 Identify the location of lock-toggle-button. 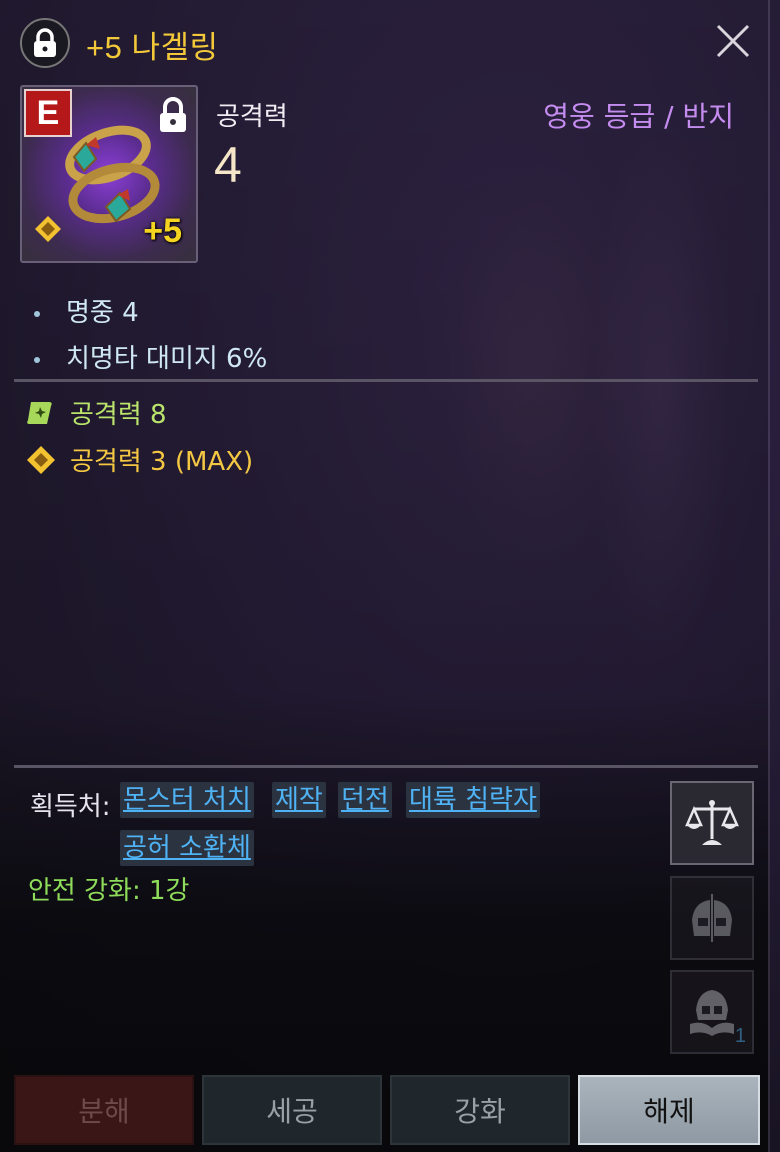
(45, 43).